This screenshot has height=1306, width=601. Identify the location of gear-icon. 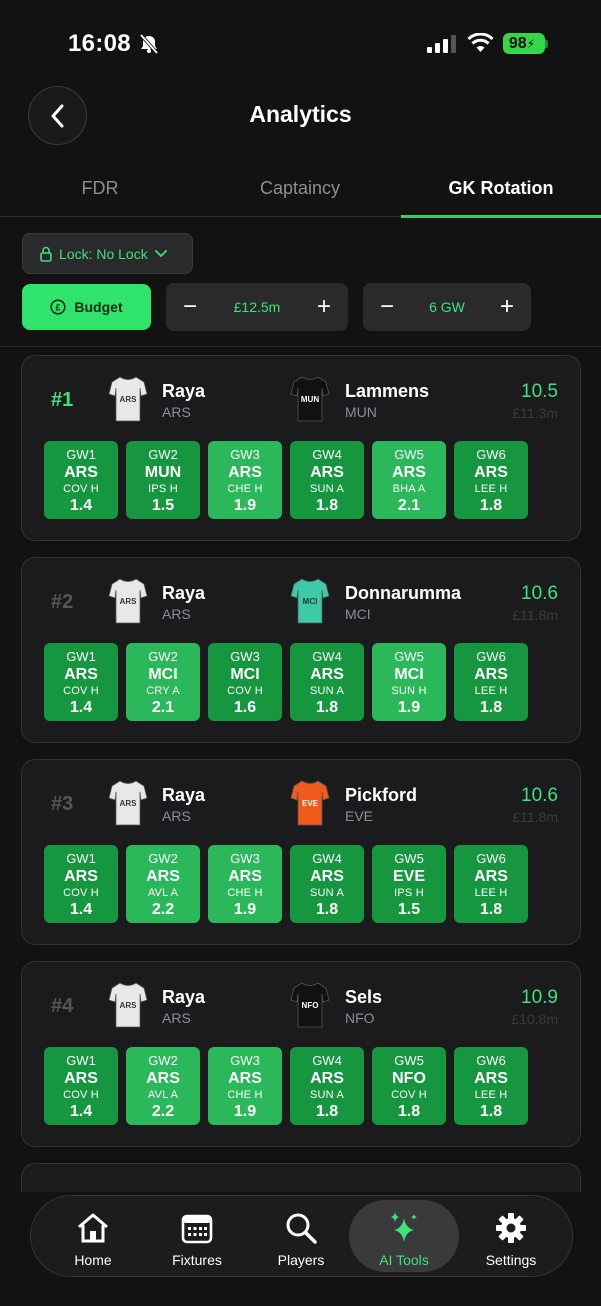
(511, 1228).